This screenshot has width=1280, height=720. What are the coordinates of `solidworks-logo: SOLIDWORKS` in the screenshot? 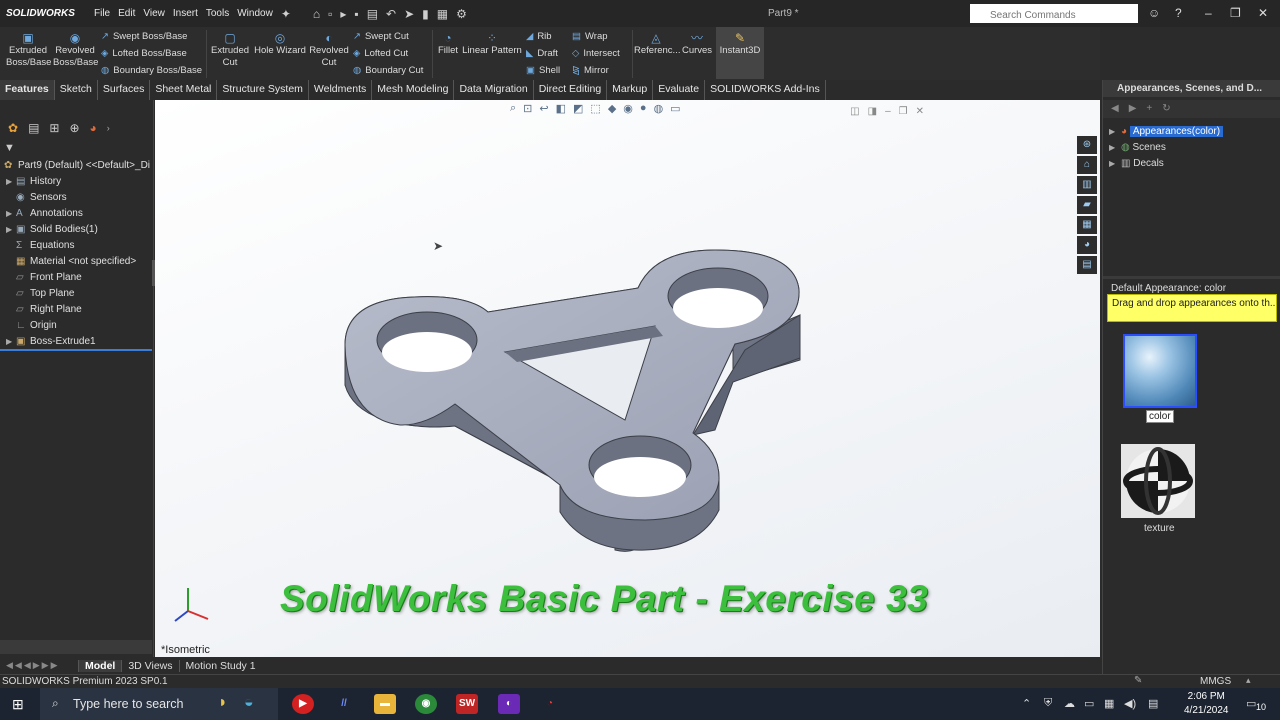 It's located at (45, 13).